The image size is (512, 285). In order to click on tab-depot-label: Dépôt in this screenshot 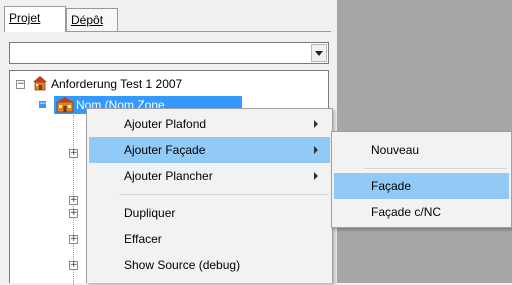, I will do `click(87, 20)`.